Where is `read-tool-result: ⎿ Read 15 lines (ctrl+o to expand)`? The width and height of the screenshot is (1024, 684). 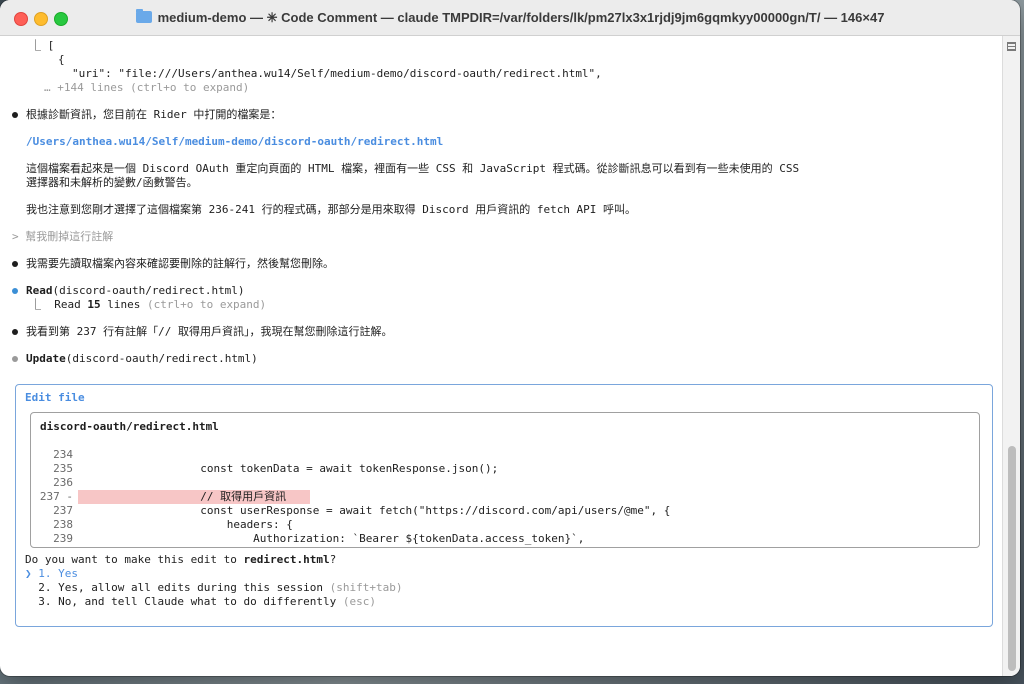
read-tool-result: ⎿ Read 15 lines (ctrl+o to expand) is located at coordinates (148, 304).